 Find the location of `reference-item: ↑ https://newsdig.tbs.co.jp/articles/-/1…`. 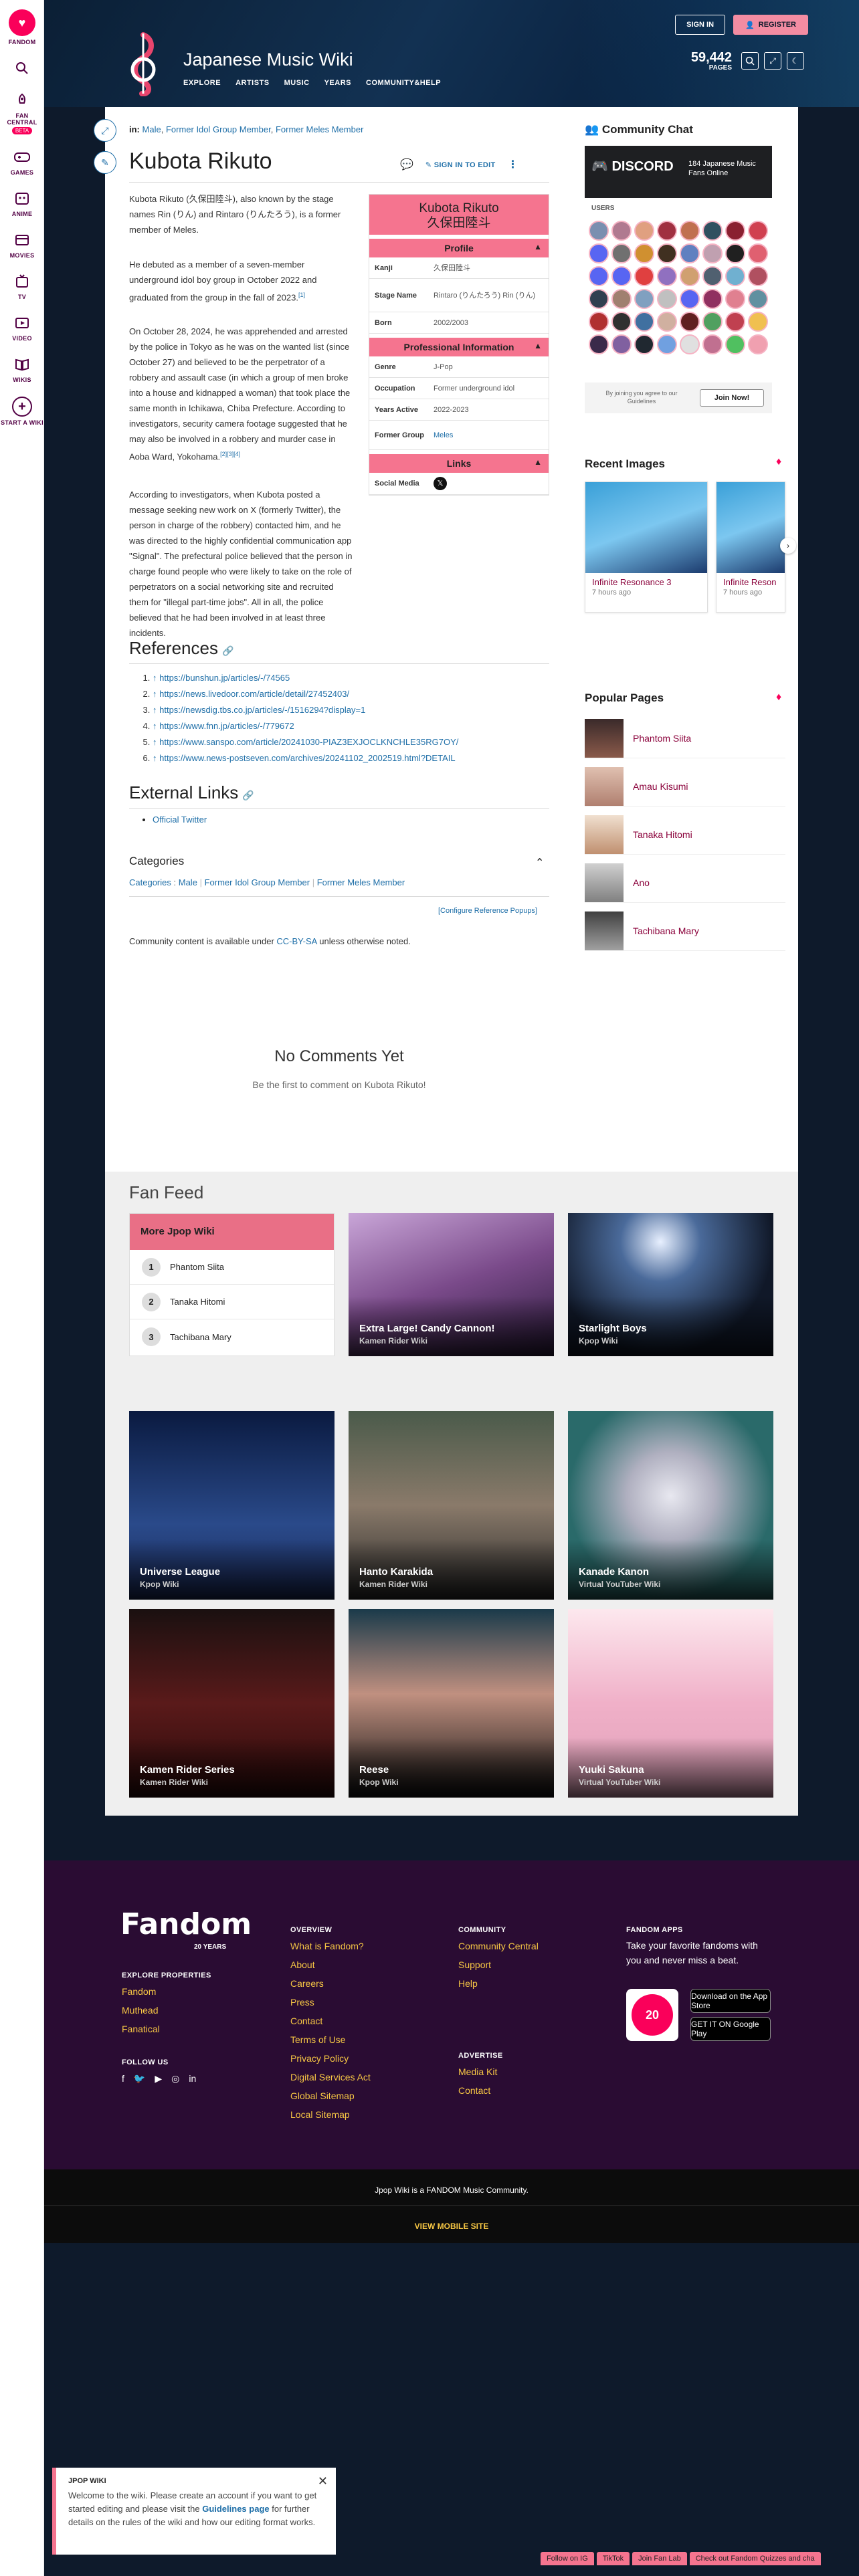

reference-item: ↑ https://newsdig.tbs.co.jp/articles/-/1… is located at coordinates (305, 710).